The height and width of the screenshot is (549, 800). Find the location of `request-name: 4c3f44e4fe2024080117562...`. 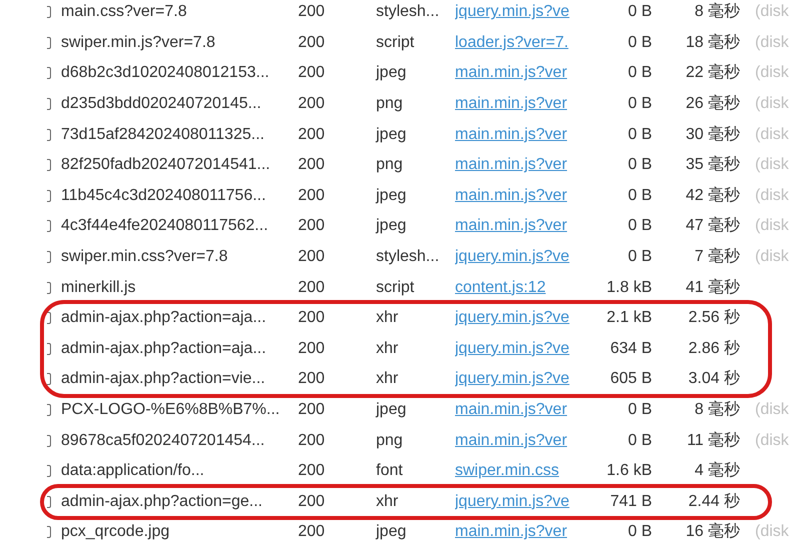

request-name: 4c3f44e4fe2024080117562... is located at coordinates (179, 226).